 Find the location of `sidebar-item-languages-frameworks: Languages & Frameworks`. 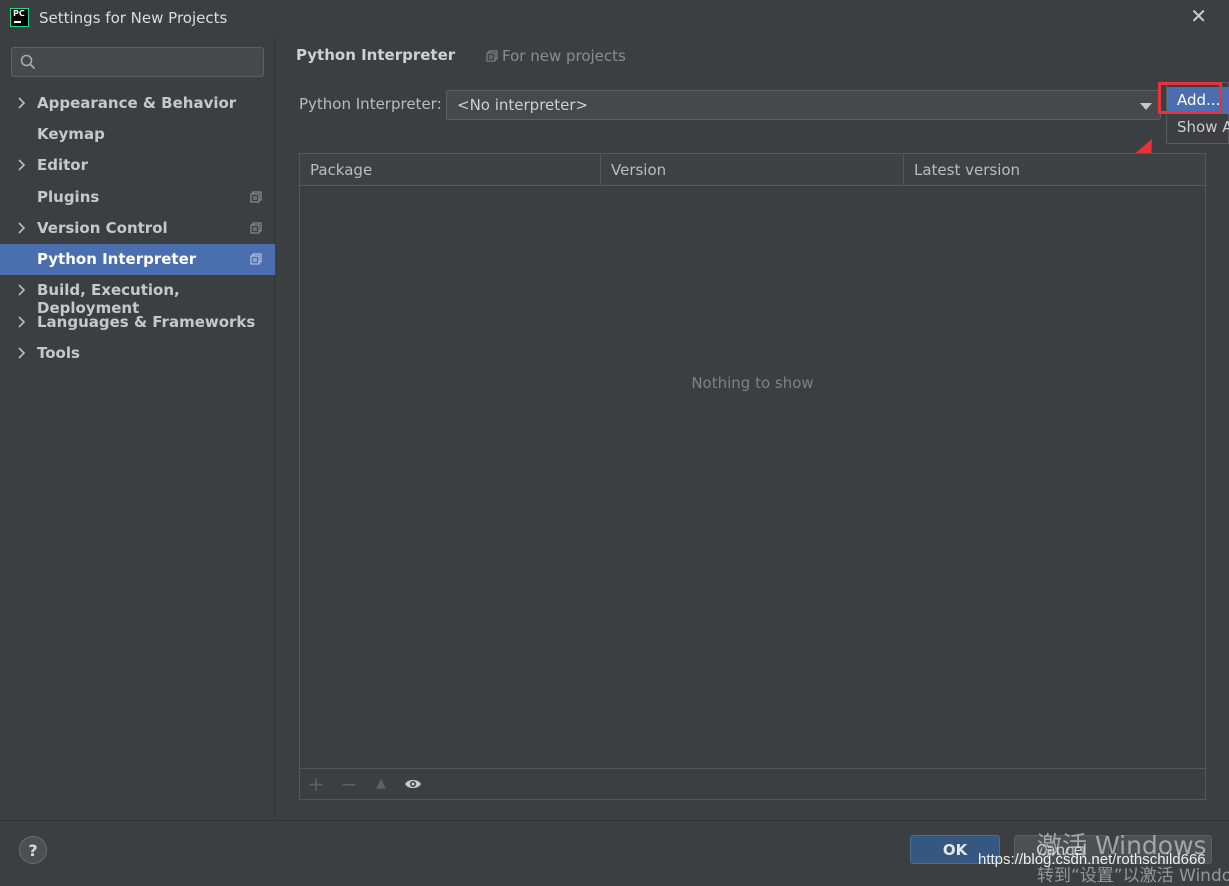

sidebar-item-languages-frameworks: Languages & Frameworks is located at coordinates (137, 322).